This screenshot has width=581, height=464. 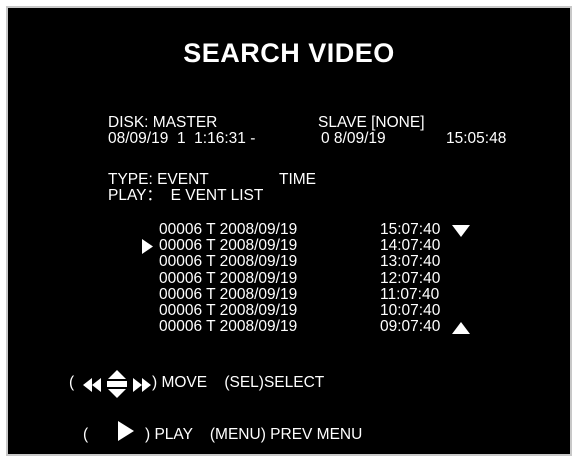 I want to click on type-label: TYPE: EVENT, so click(x=158, y=179).